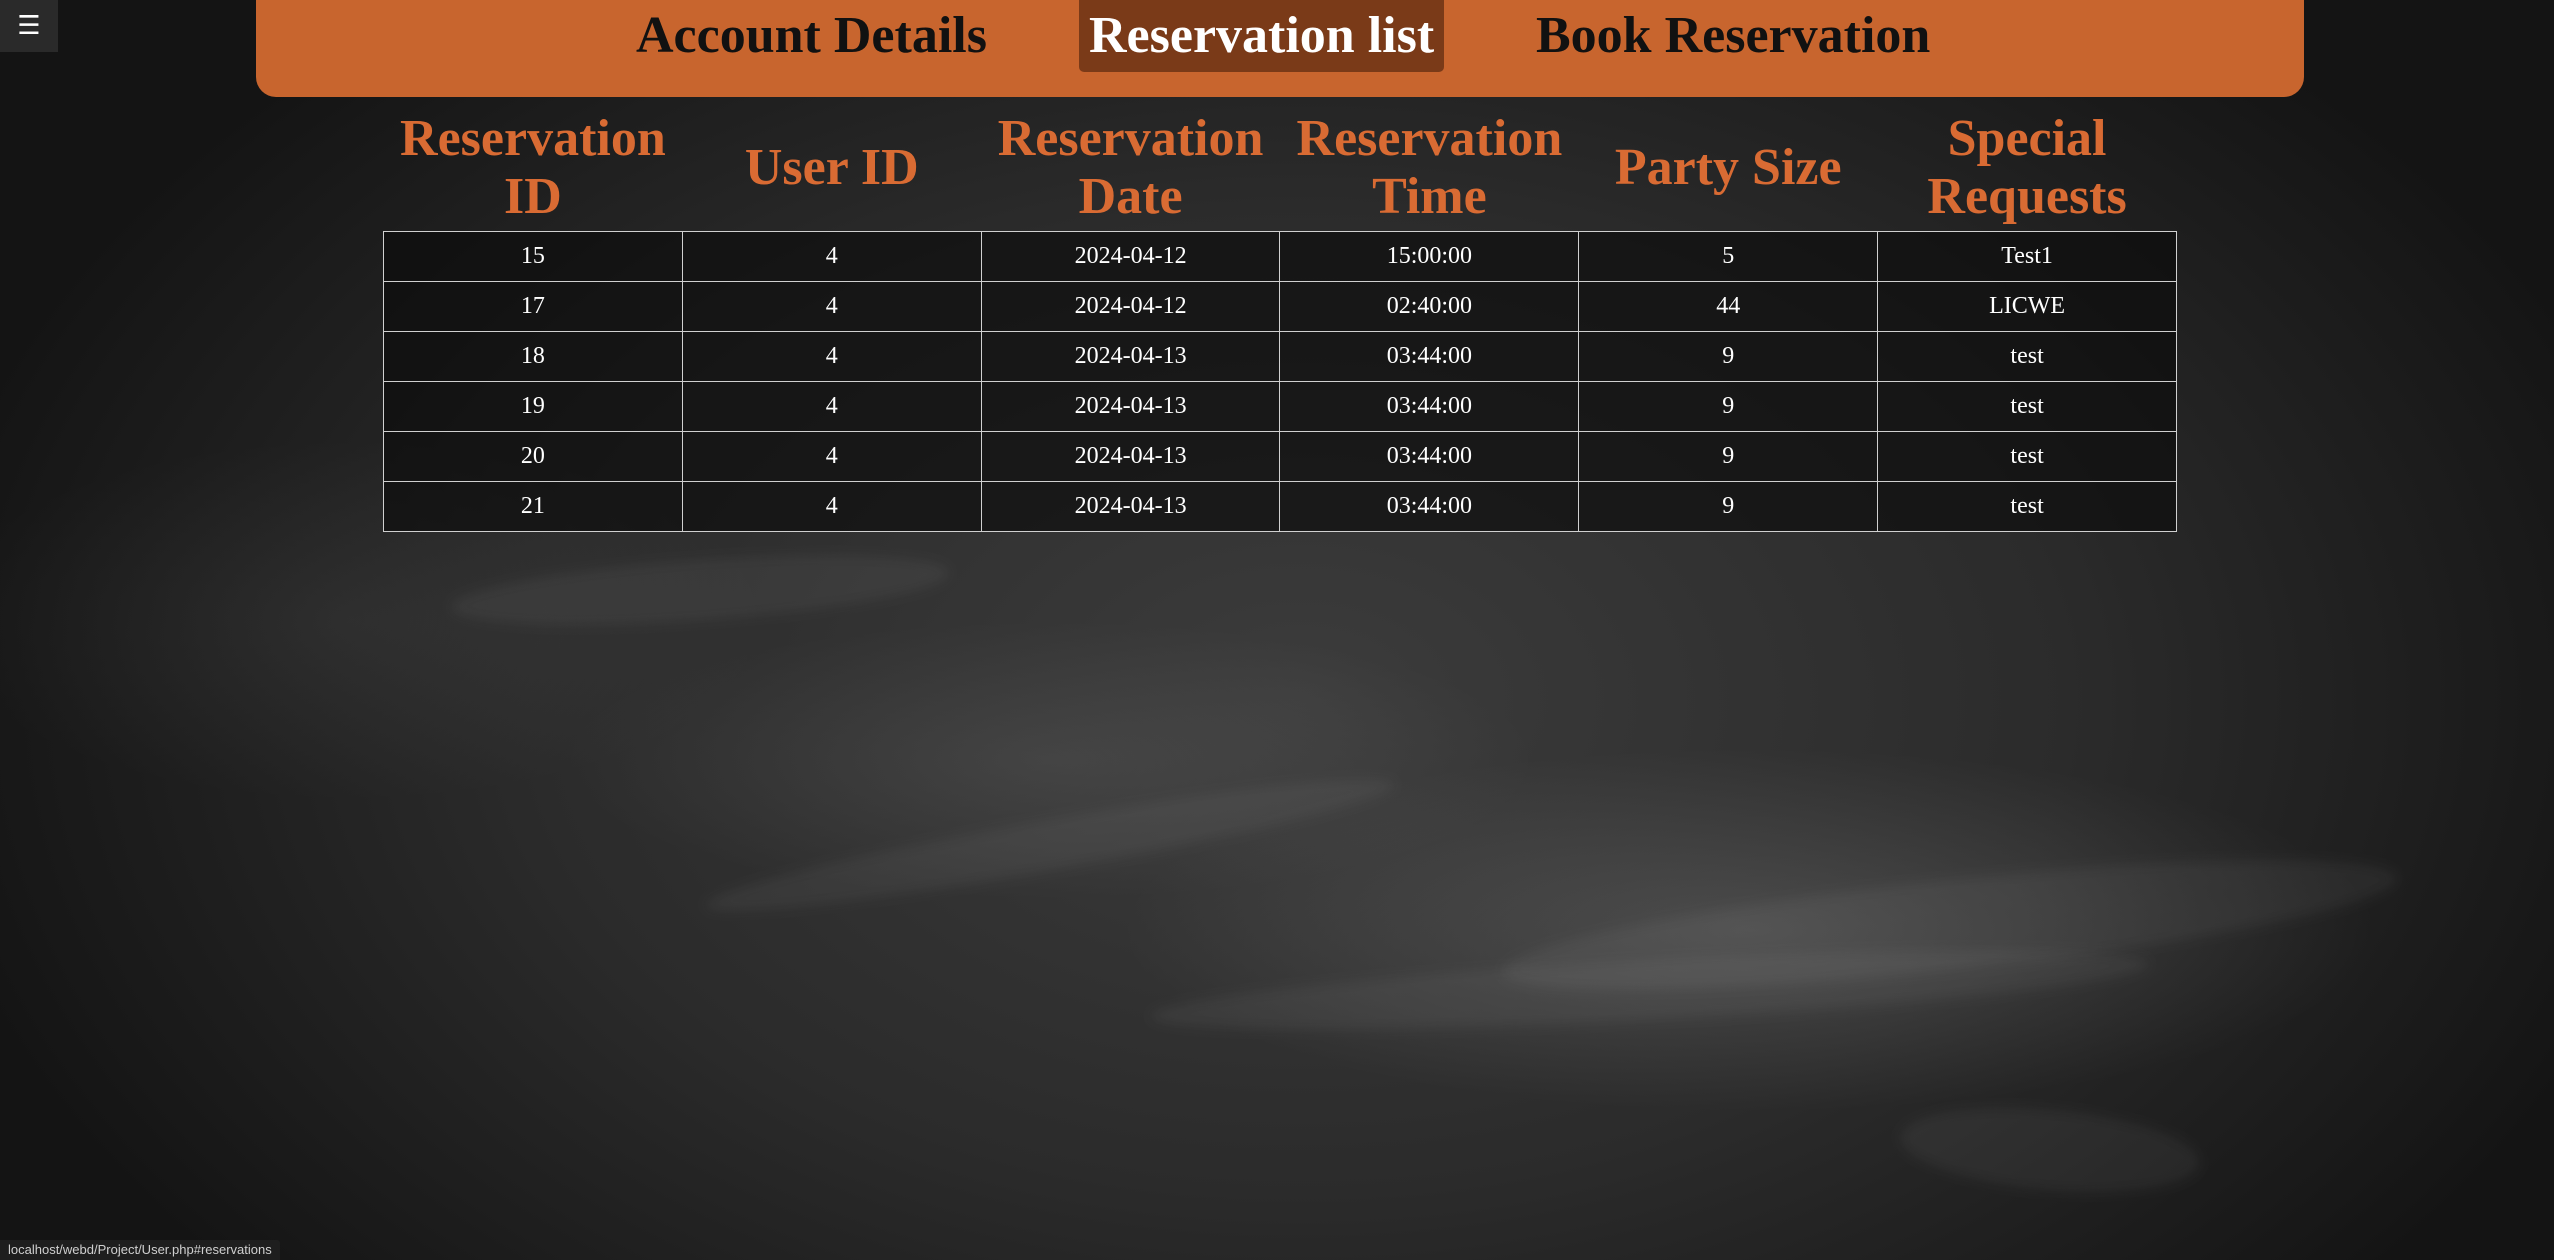  What do you see at coordinates (1429, 167) in the screenshot?
I see `column-header-reservation-time: Reservation Time` at bounding box center [1429, 167].